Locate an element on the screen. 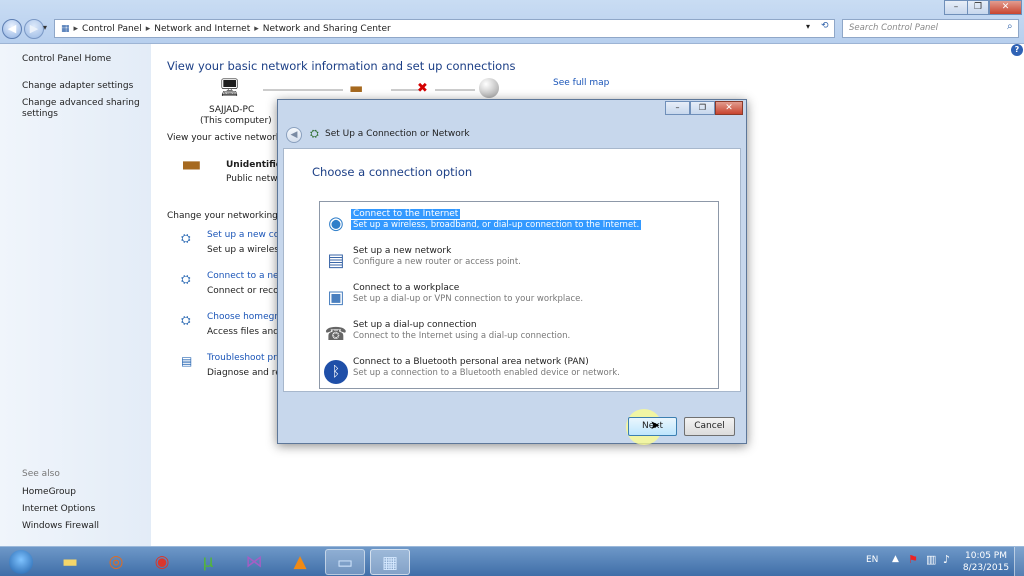  option-title: Connect to the Internet is located at coordinates (406, 214).